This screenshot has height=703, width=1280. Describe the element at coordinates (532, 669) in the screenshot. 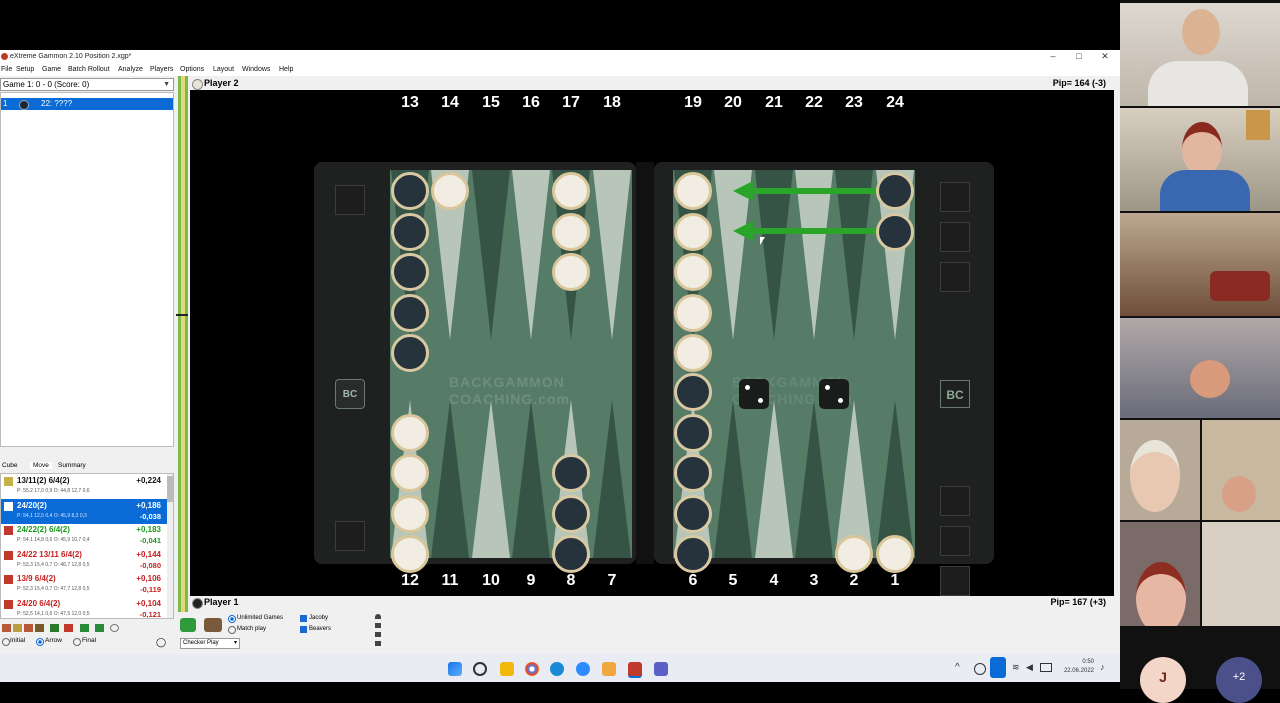

I see `chrome-icon` at that location.